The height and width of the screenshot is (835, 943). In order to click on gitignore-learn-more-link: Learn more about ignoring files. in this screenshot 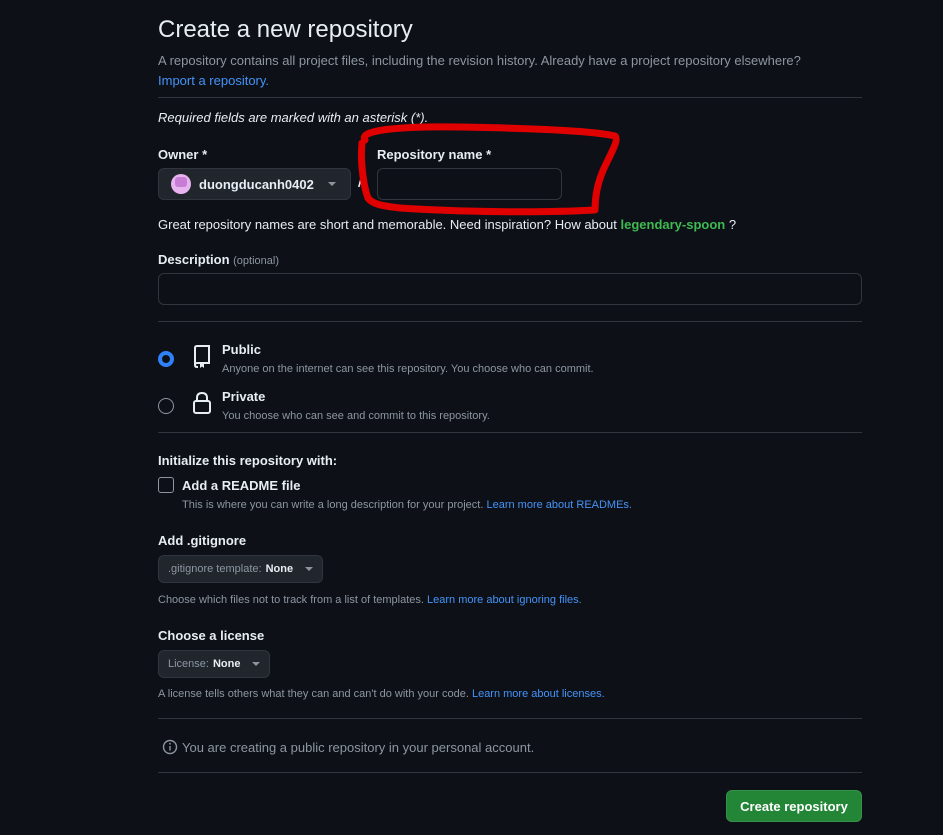, I will do `click(504, 600)`.